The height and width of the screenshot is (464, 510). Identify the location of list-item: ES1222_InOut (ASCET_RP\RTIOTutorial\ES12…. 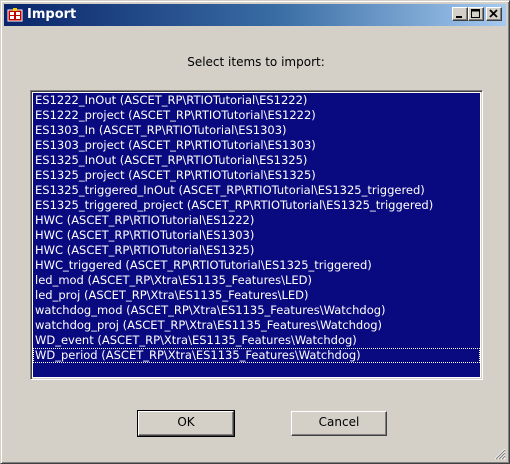
(256, 100).